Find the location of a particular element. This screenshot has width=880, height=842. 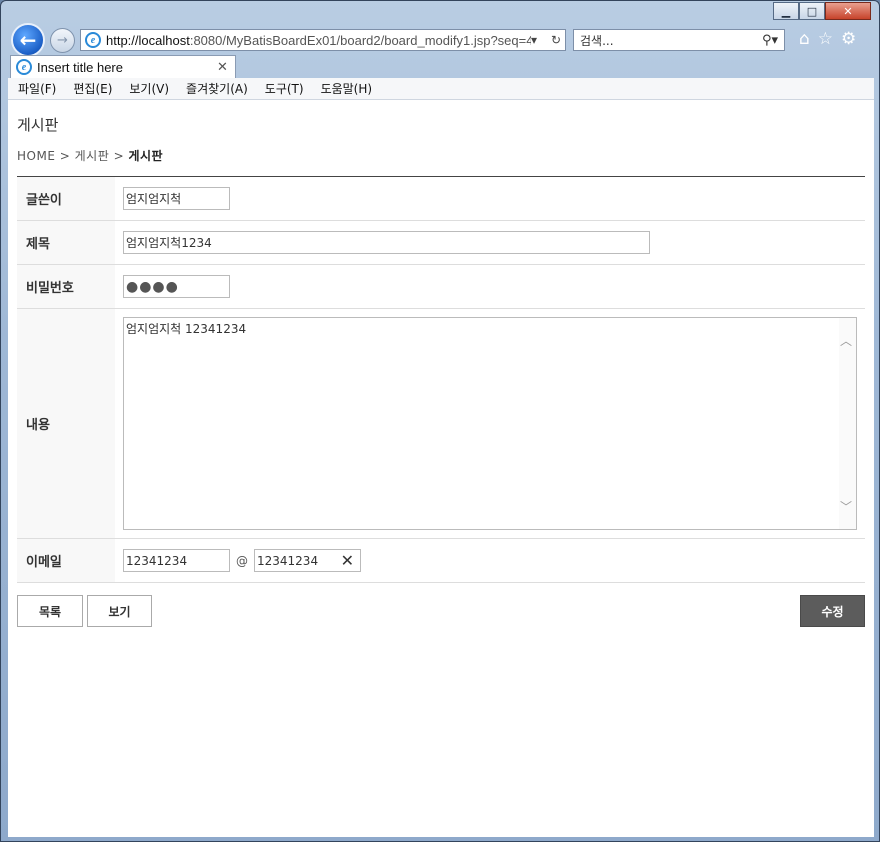

content-label: 내용 is located at coordinates (66, 423).